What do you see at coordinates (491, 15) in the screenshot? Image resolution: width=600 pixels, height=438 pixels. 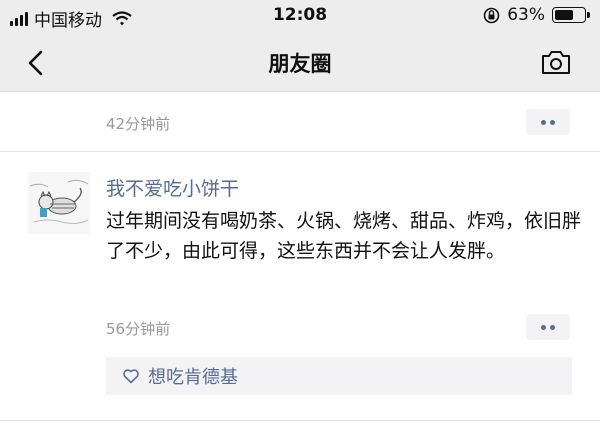 I see `orientation-lock-icon` at bounding box center [491, 15].